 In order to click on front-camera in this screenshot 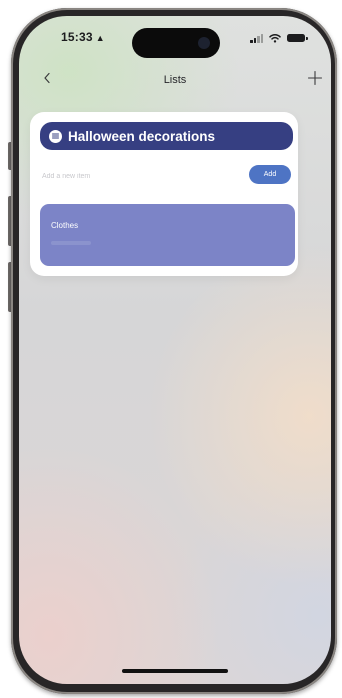, I will do `click(204, 43)`.